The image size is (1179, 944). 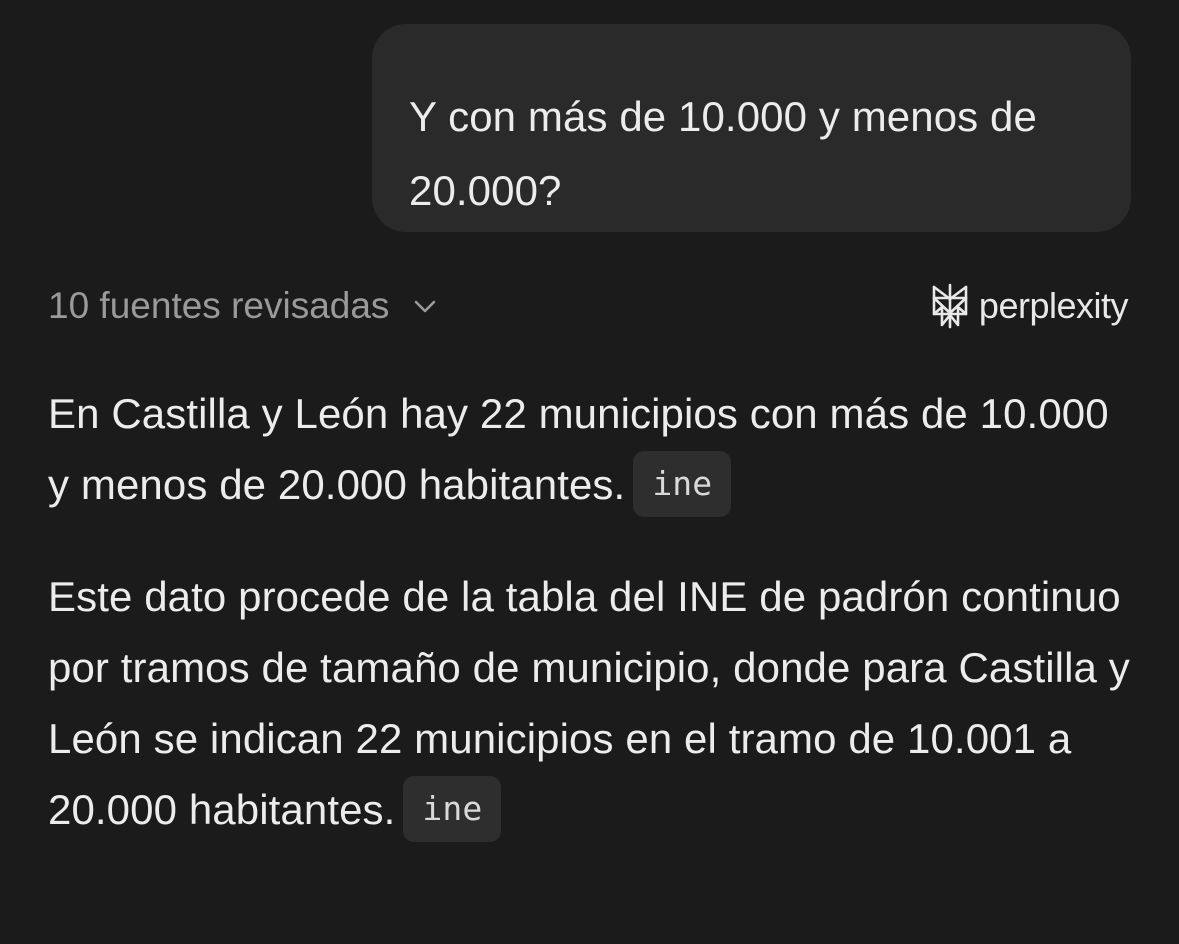 I want to click on sources-toggle: 10 fuentes revisadas, so click(x=243, y=306).